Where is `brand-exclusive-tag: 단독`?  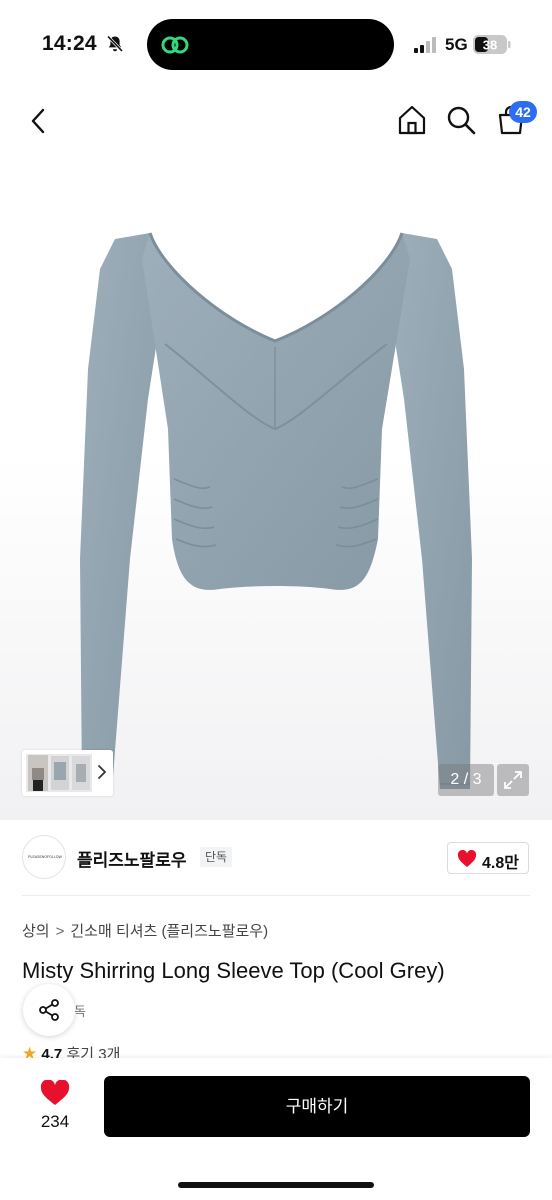
brand-exclusive-tag: 단독 is located at coordinates (216, 857).